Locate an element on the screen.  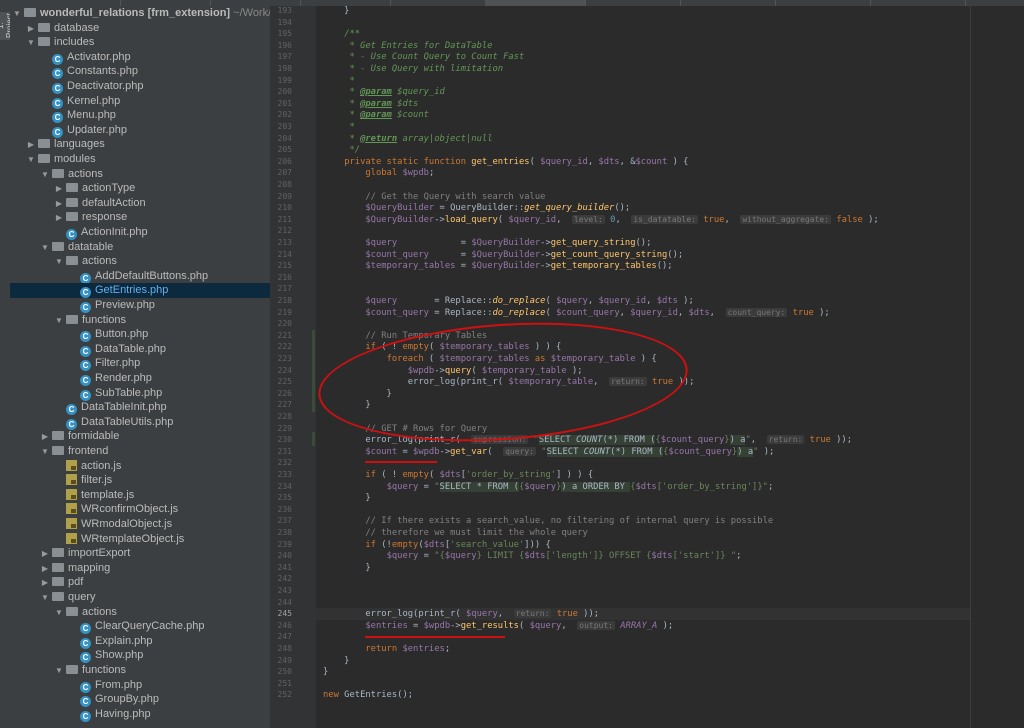
tree-folder: ▶ response is located at coordinates (140, 217).